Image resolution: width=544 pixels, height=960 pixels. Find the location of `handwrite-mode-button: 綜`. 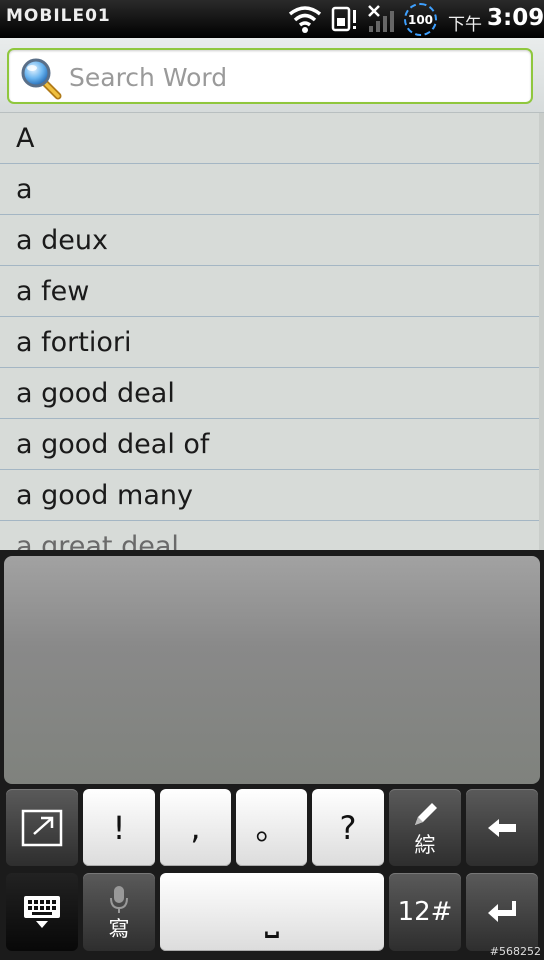

handwrite-mode-button: 綜 is located at coordinates (425, 827).